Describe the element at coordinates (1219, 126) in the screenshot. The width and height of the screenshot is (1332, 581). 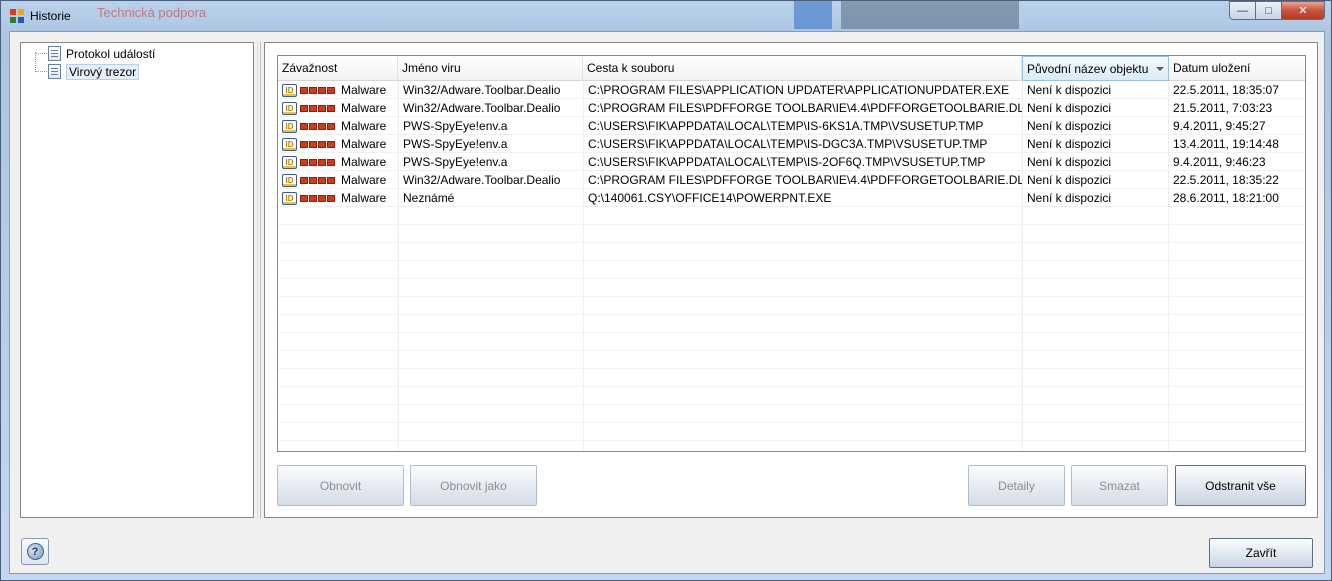
I see `cell-date-saved: 9.4.2011, 9:45:27` at that location.